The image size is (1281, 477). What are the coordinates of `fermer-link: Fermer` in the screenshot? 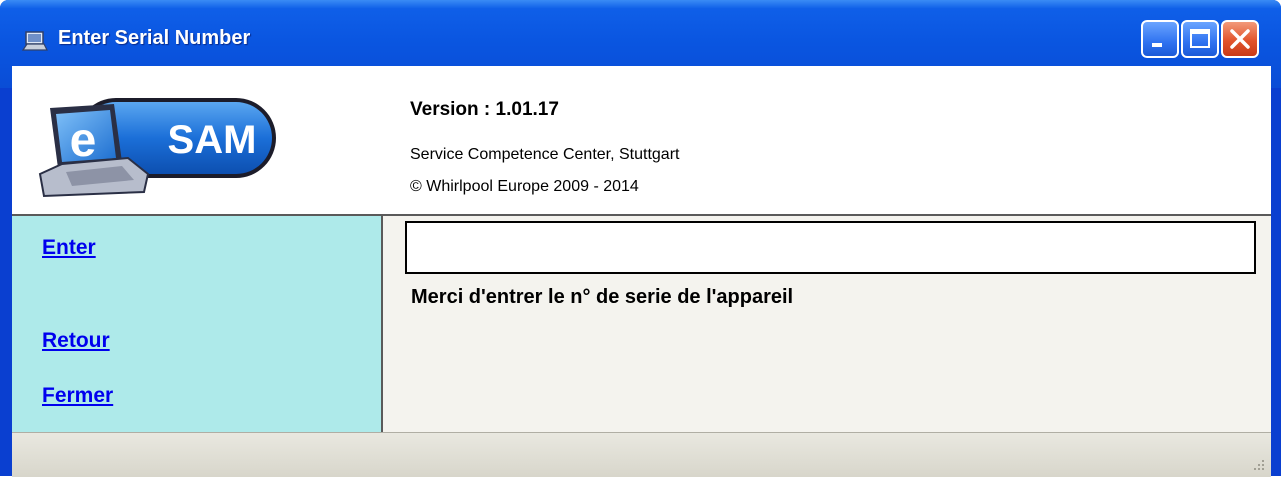 It's located at (77, 396).